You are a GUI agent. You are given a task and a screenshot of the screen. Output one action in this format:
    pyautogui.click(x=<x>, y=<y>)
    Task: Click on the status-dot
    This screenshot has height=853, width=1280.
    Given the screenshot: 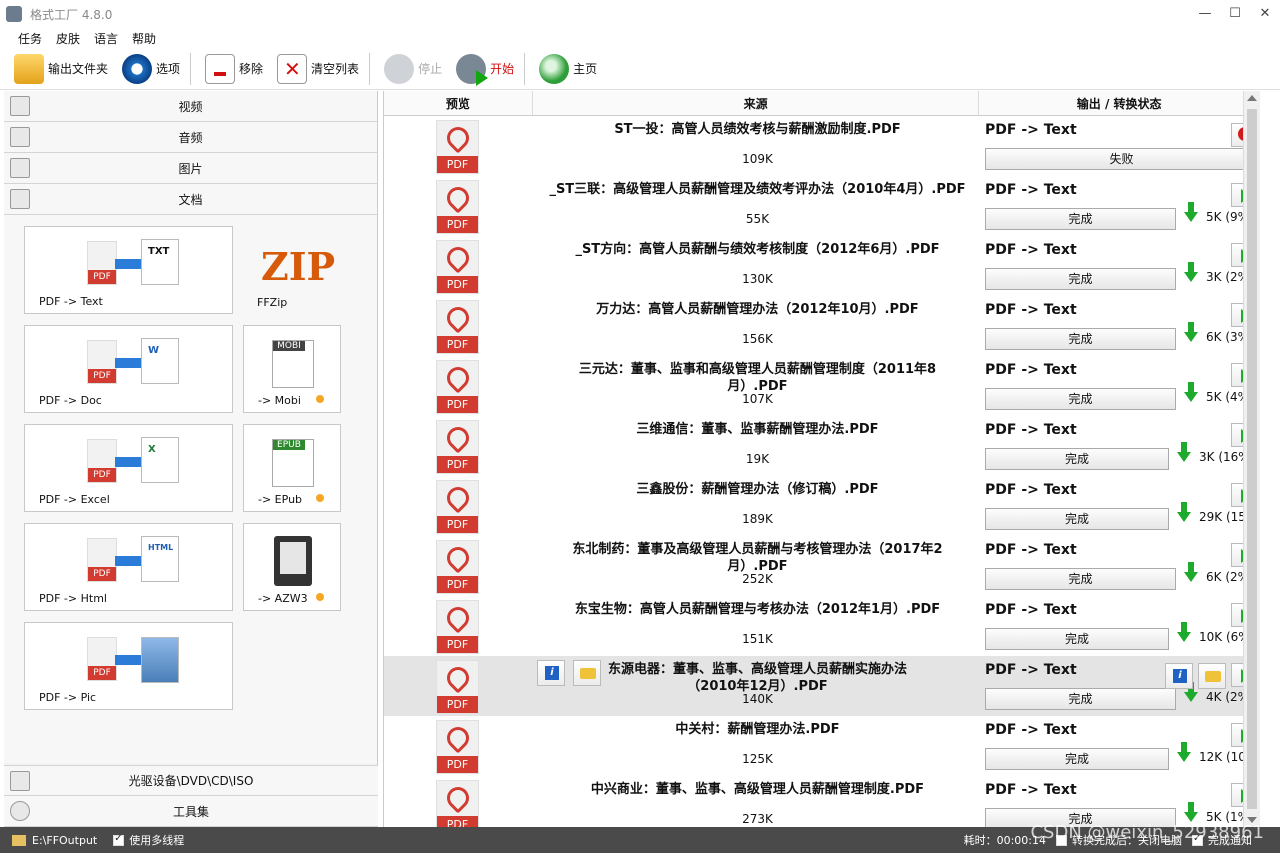 What is the action you would take?
    pyautogui.click(x=320, y=597)
    